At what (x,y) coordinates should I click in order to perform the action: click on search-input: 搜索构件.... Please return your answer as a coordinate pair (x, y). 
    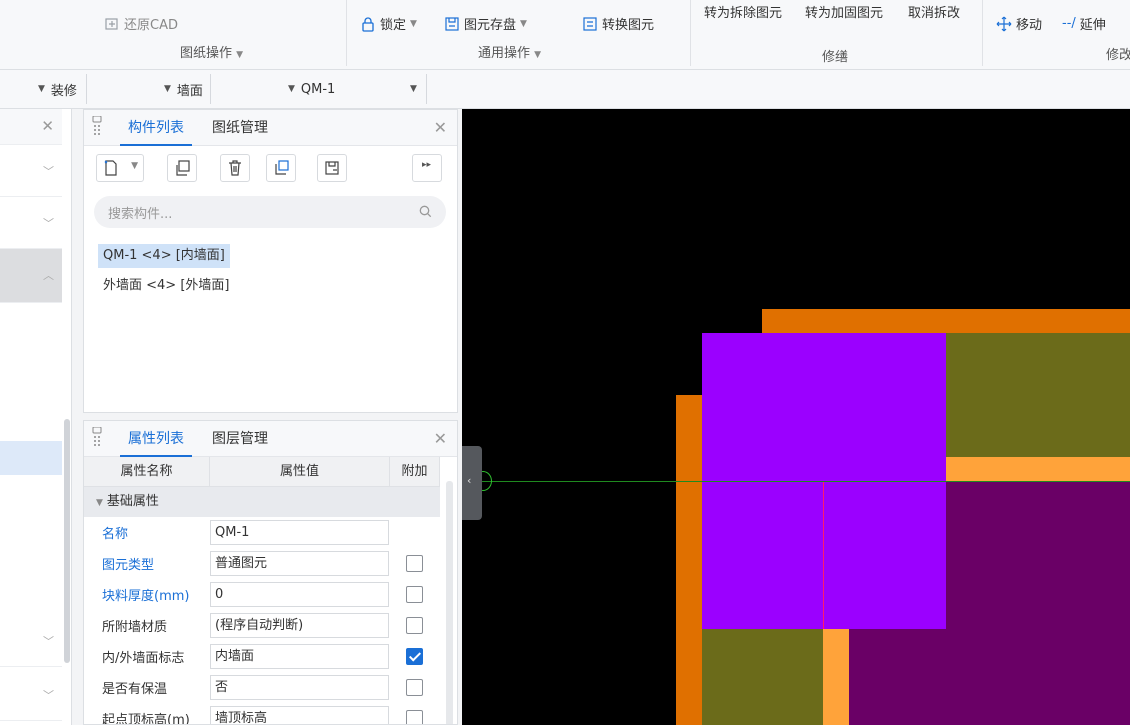
    Looking at the image, I should click on (140, 212).